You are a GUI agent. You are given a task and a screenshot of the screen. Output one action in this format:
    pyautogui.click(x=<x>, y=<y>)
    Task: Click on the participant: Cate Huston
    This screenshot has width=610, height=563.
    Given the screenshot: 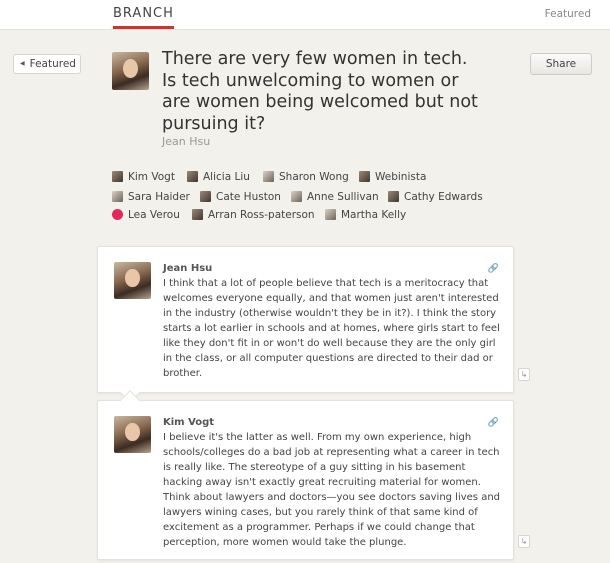 What is the action you would take?
    pyautogui.click(x=240, y=197)
    